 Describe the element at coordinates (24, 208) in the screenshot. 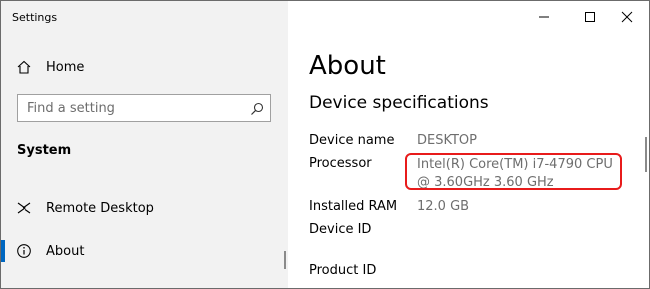

I see `remote-desktop-icon` at that location.